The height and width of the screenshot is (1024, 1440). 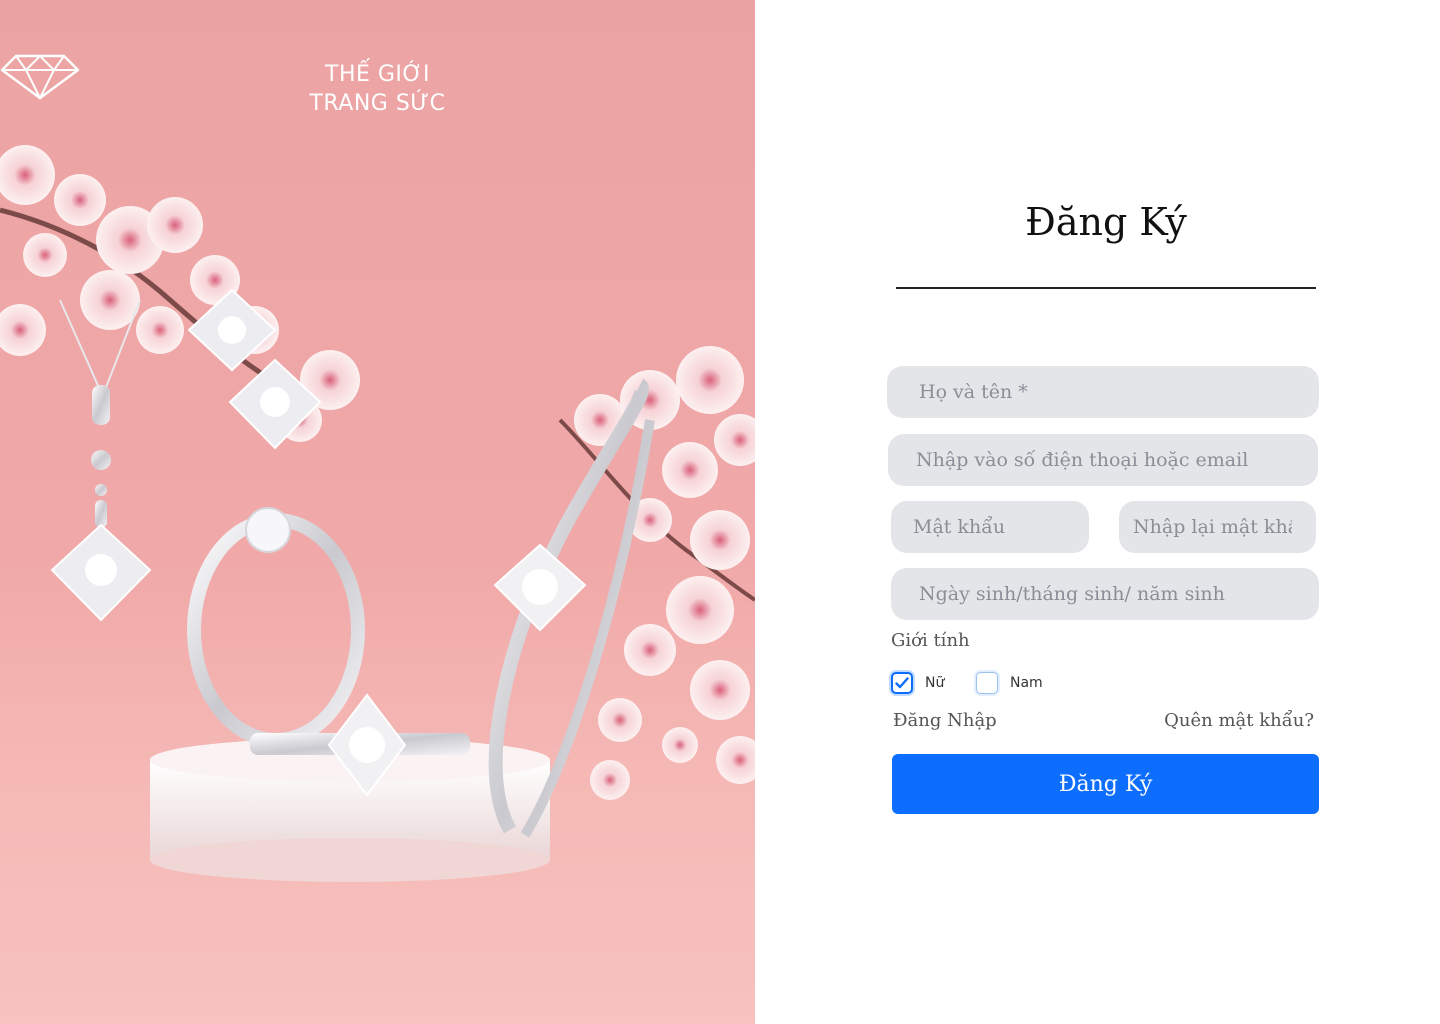 I want to click on brand-name-line1: THẾ GIỚI, so click(x=377, y=74).